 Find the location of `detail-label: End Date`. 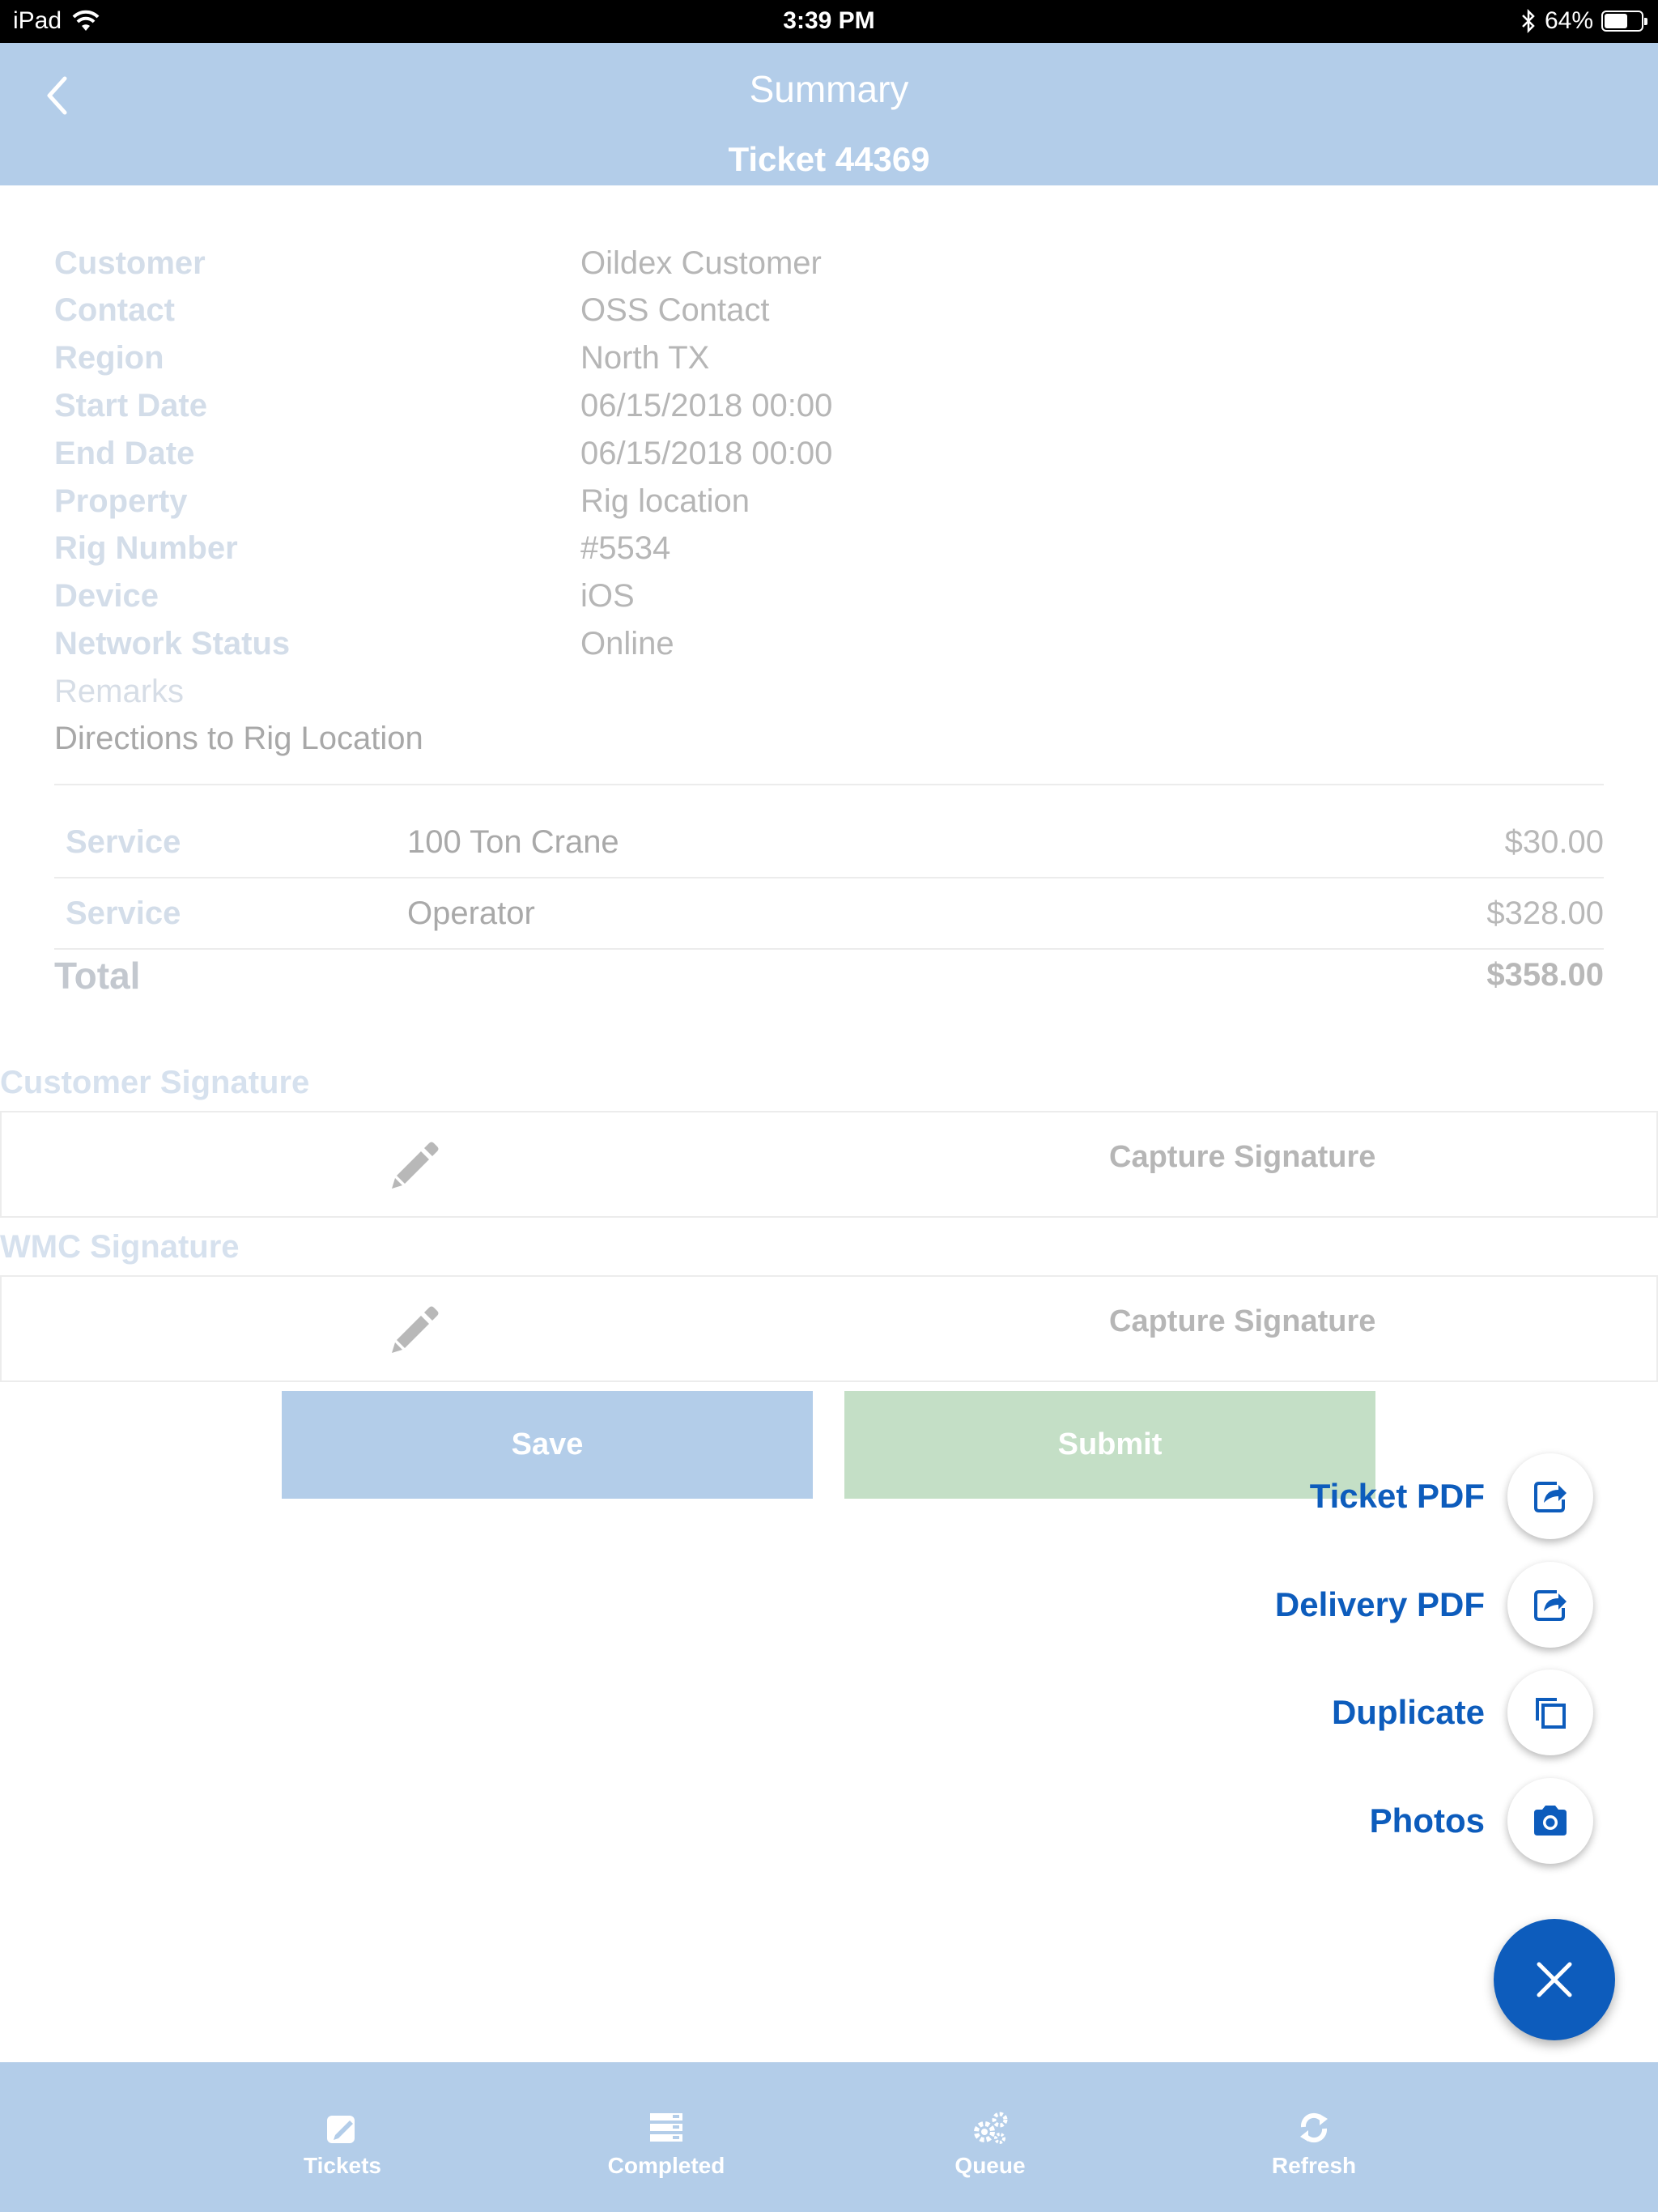

detail-label: End Date is located at coordinates (124, 454).